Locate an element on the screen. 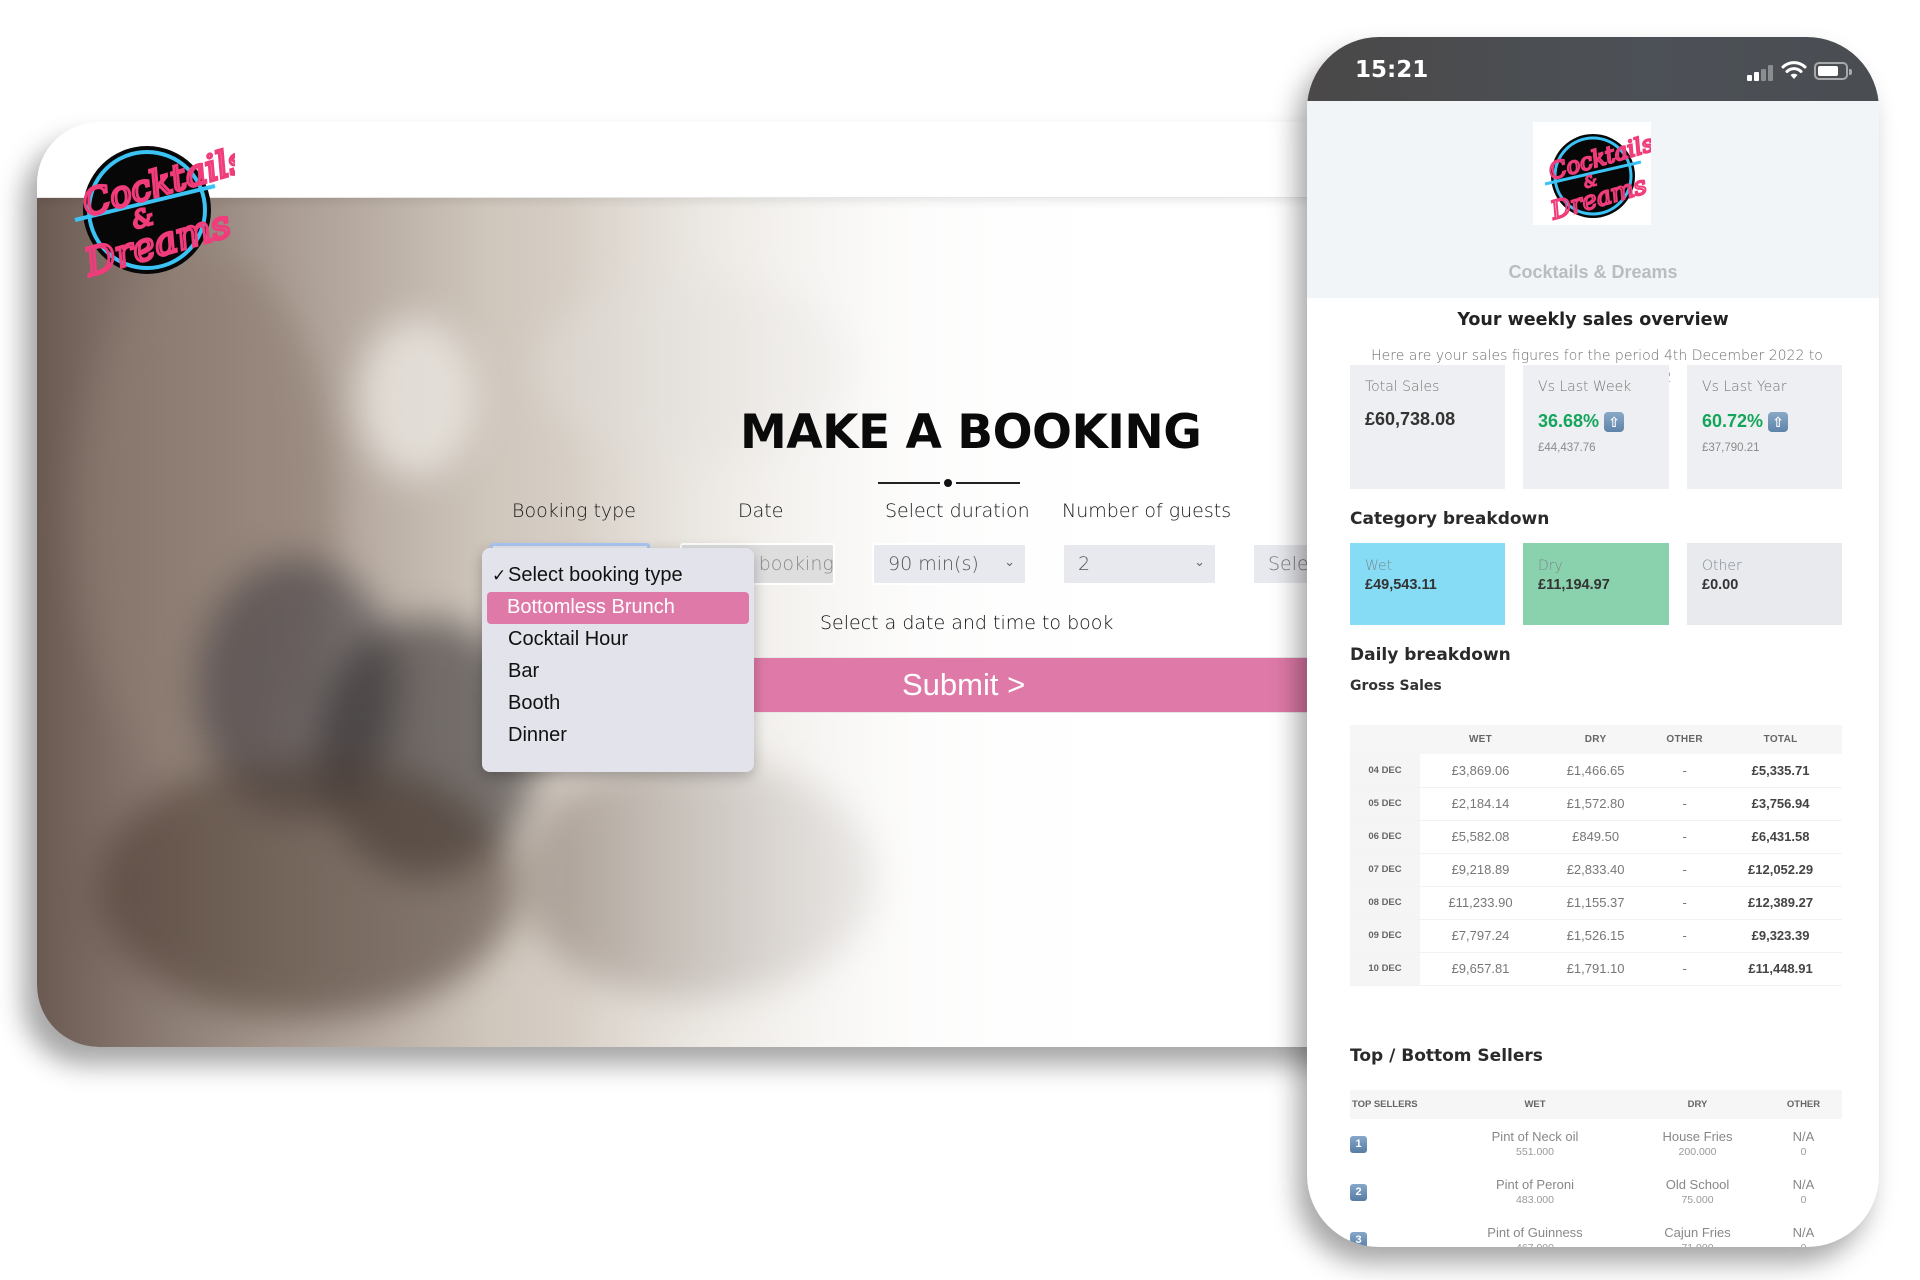 This screenshot has height=1280, width=1920. column-header: TOP SELLERS is located at coordinates (1395, 1104).